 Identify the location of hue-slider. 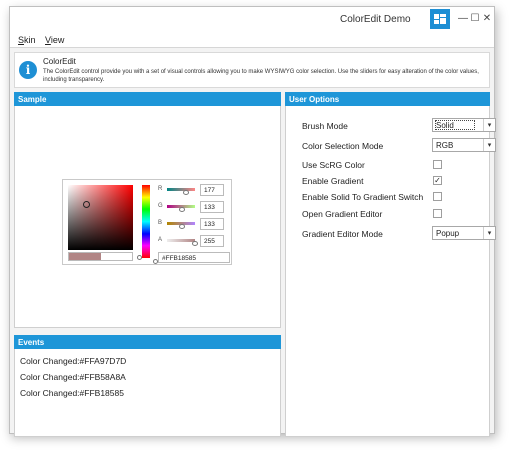
(146, 221).